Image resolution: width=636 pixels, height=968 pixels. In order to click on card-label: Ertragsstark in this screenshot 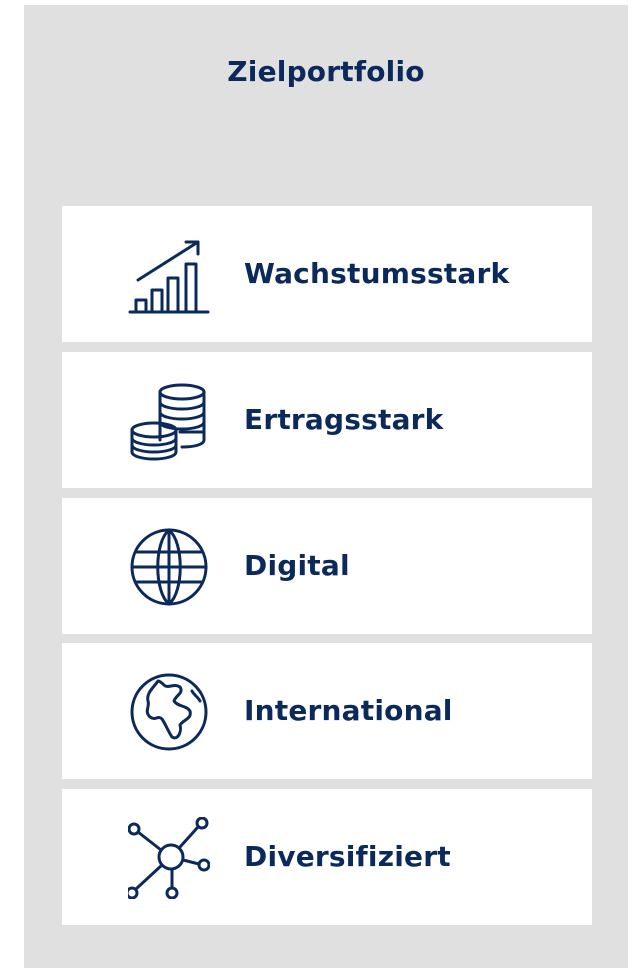, I will do `click(344, 419)`.